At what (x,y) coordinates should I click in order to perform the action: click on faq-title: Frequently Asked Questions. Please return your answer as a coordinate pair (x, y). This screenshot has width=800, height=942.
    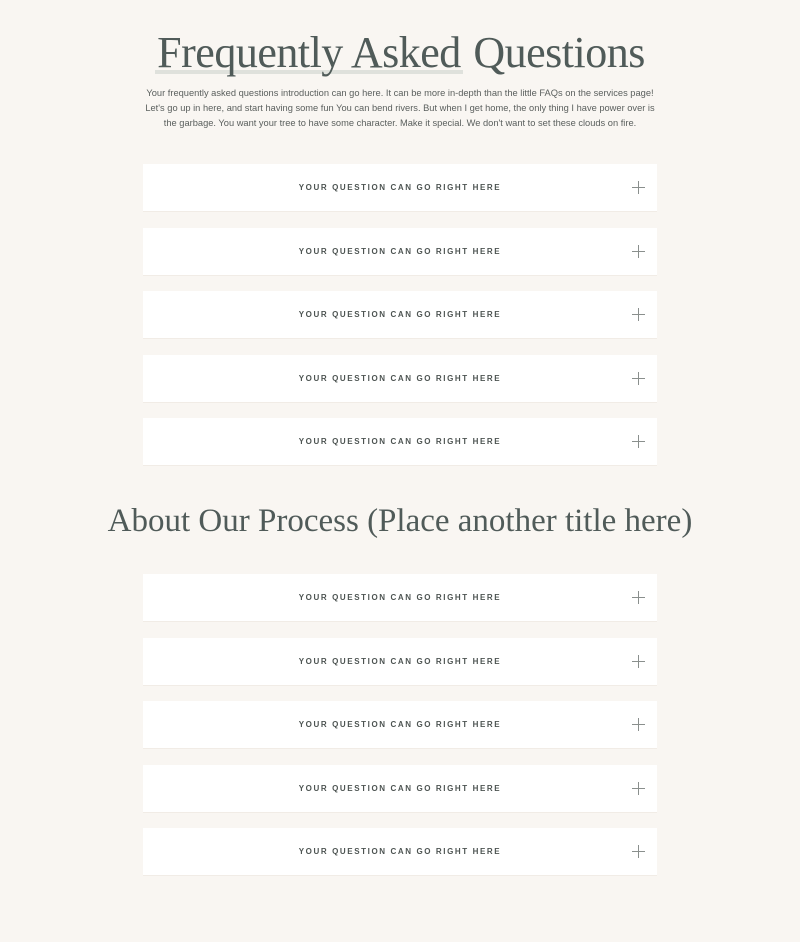
    Looking at the image, I should click on (400, 53).